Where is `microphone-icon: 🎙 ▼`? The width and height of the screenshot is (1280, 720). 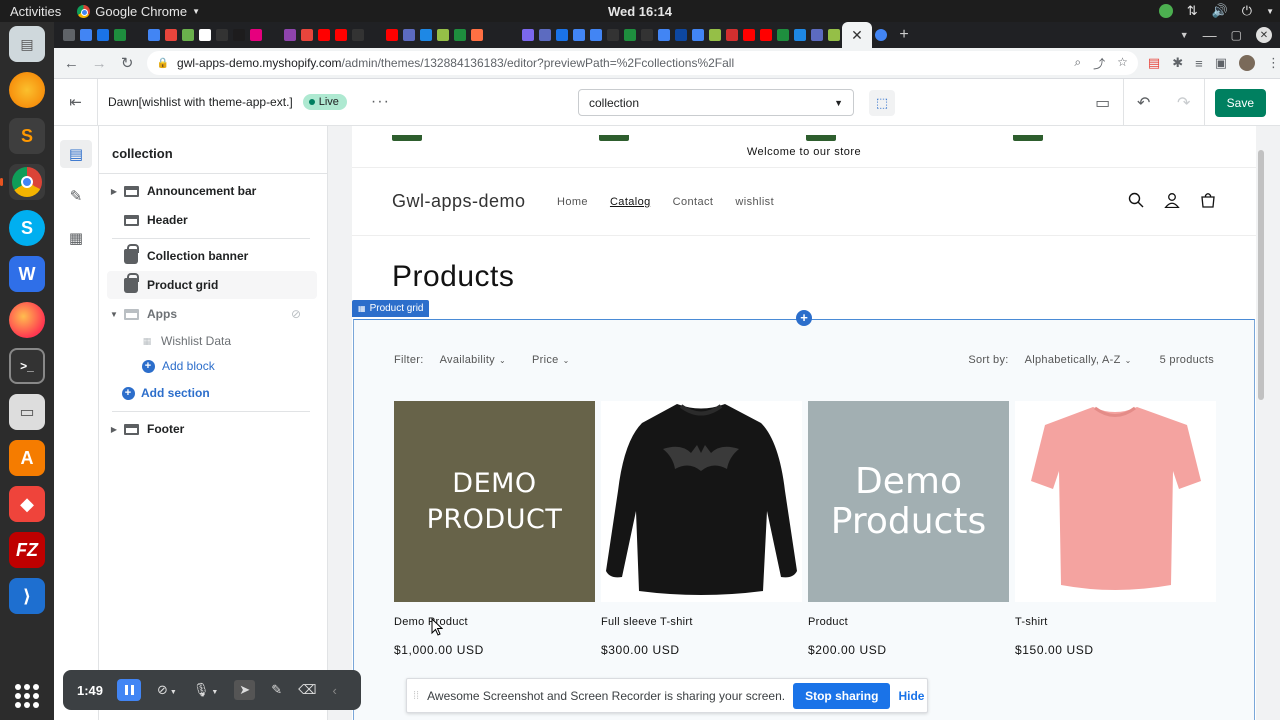 microphone-icon: 🎙 ▼ is located at coordinates (205, 690).